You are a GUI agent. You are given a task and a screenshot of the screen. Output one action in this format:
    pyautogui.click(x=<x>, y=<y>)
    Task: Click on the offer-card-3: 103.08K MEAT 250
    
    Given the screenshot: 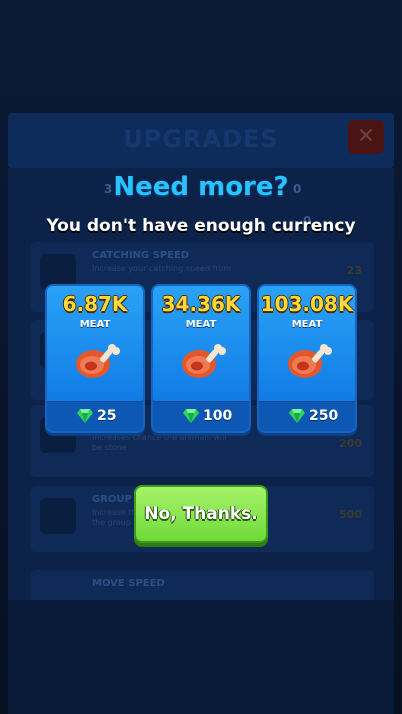 What is the action you would take?
    pyautogui.click(x=307, y=358)
    